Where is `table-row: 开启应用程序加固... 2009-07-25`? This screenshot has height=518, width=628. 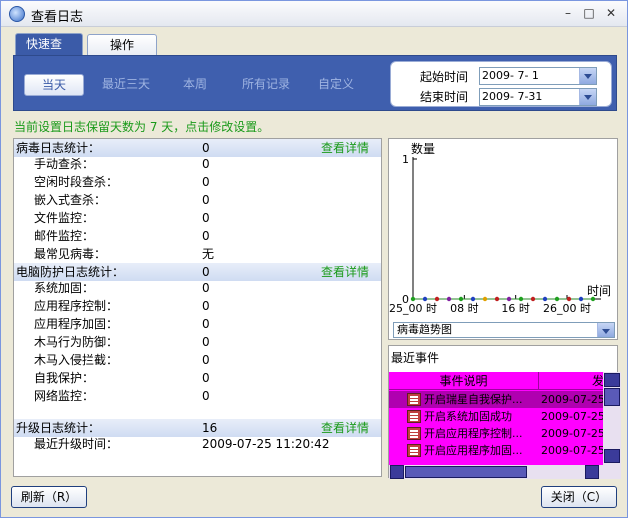 table-row: 开启应用程序加固... 2009-07-25 is located at coordinates (497, 450).